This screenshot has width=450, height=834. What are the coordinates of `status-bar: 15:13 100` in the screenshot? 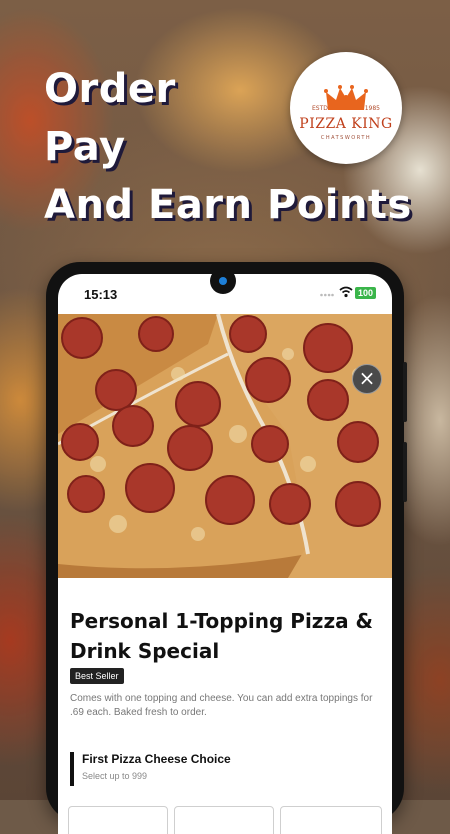 It's located at (225, 294).